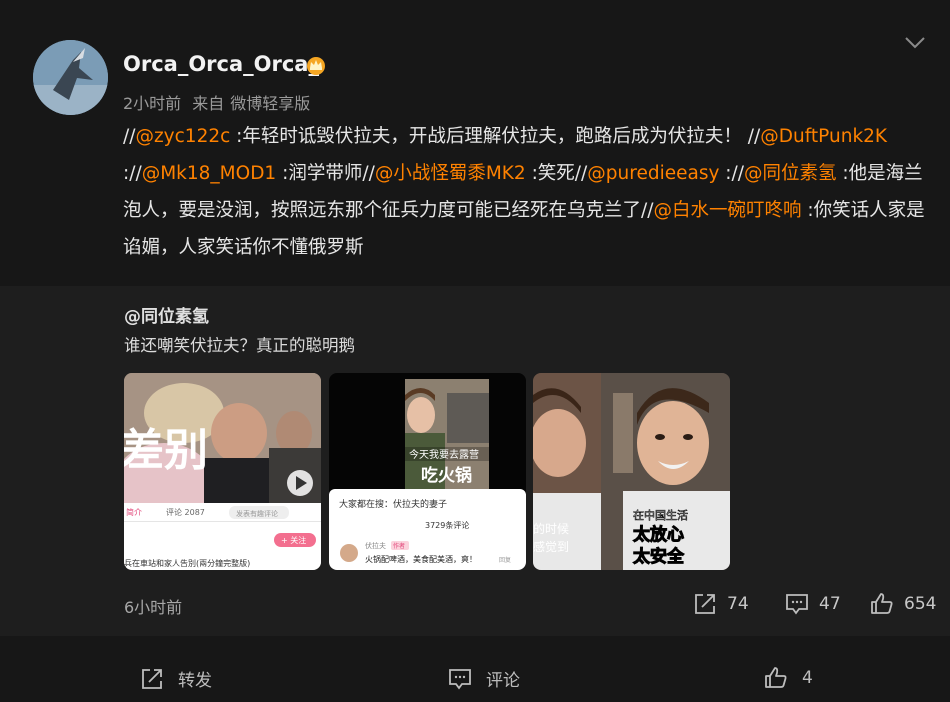 The width and height of the screenshot is (950, 702). I want to click on comment-button: 评论, so click(484, 678).